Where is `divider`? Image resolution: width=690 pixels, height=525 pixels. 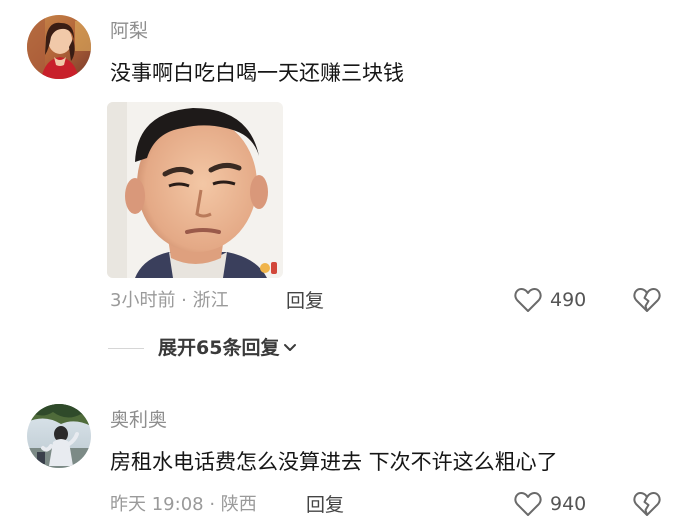
divider is located at coordinates (126, 348).